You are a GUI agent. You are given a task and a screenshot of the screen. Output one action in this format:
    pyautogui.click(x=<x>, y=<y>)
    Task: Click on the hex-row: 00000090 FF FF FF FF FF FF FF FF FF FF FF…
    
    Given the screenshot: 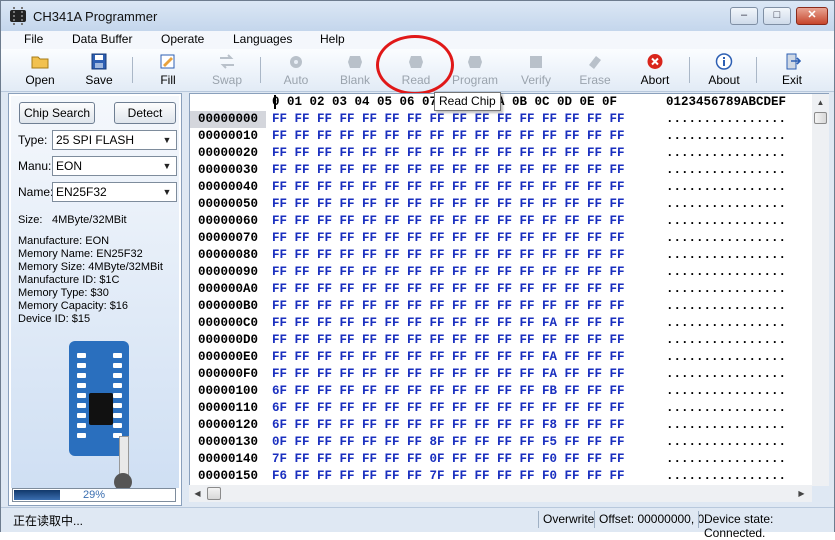 What is the action you would take?
    pyautogui.click(x=501, y=272)
    